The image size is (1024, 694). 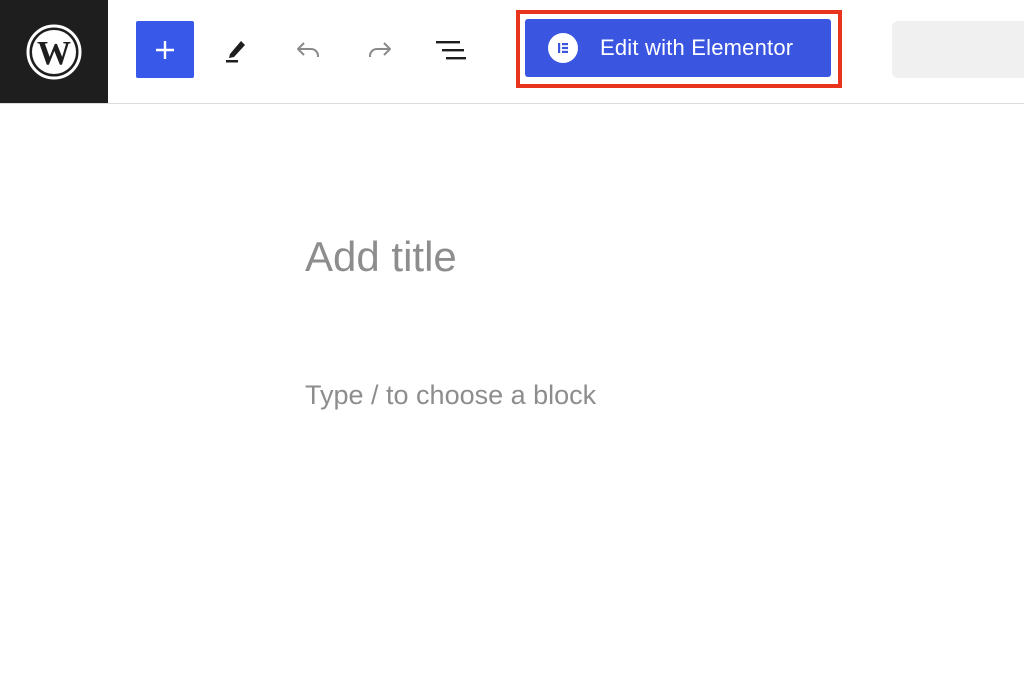 I want to click on wordpress-icon: W, so click(x=54, y=51).